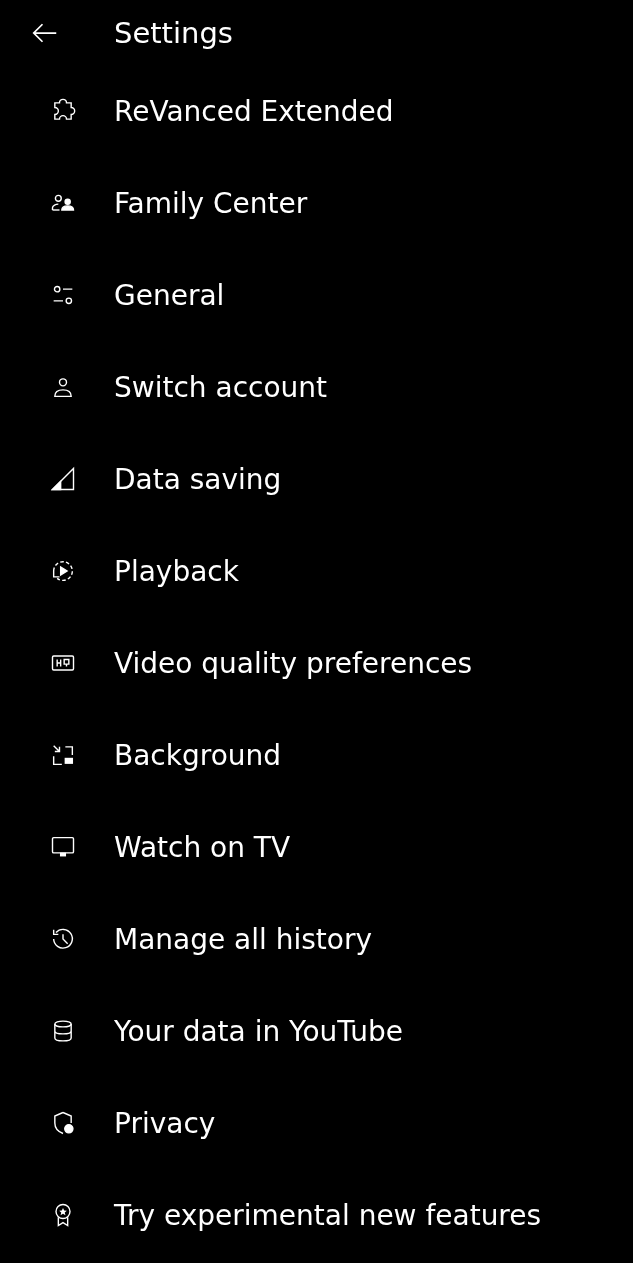 The height and width of the screenshot is (1263, 633). I want to click on settings-item: Data saving, so click(316, 479).